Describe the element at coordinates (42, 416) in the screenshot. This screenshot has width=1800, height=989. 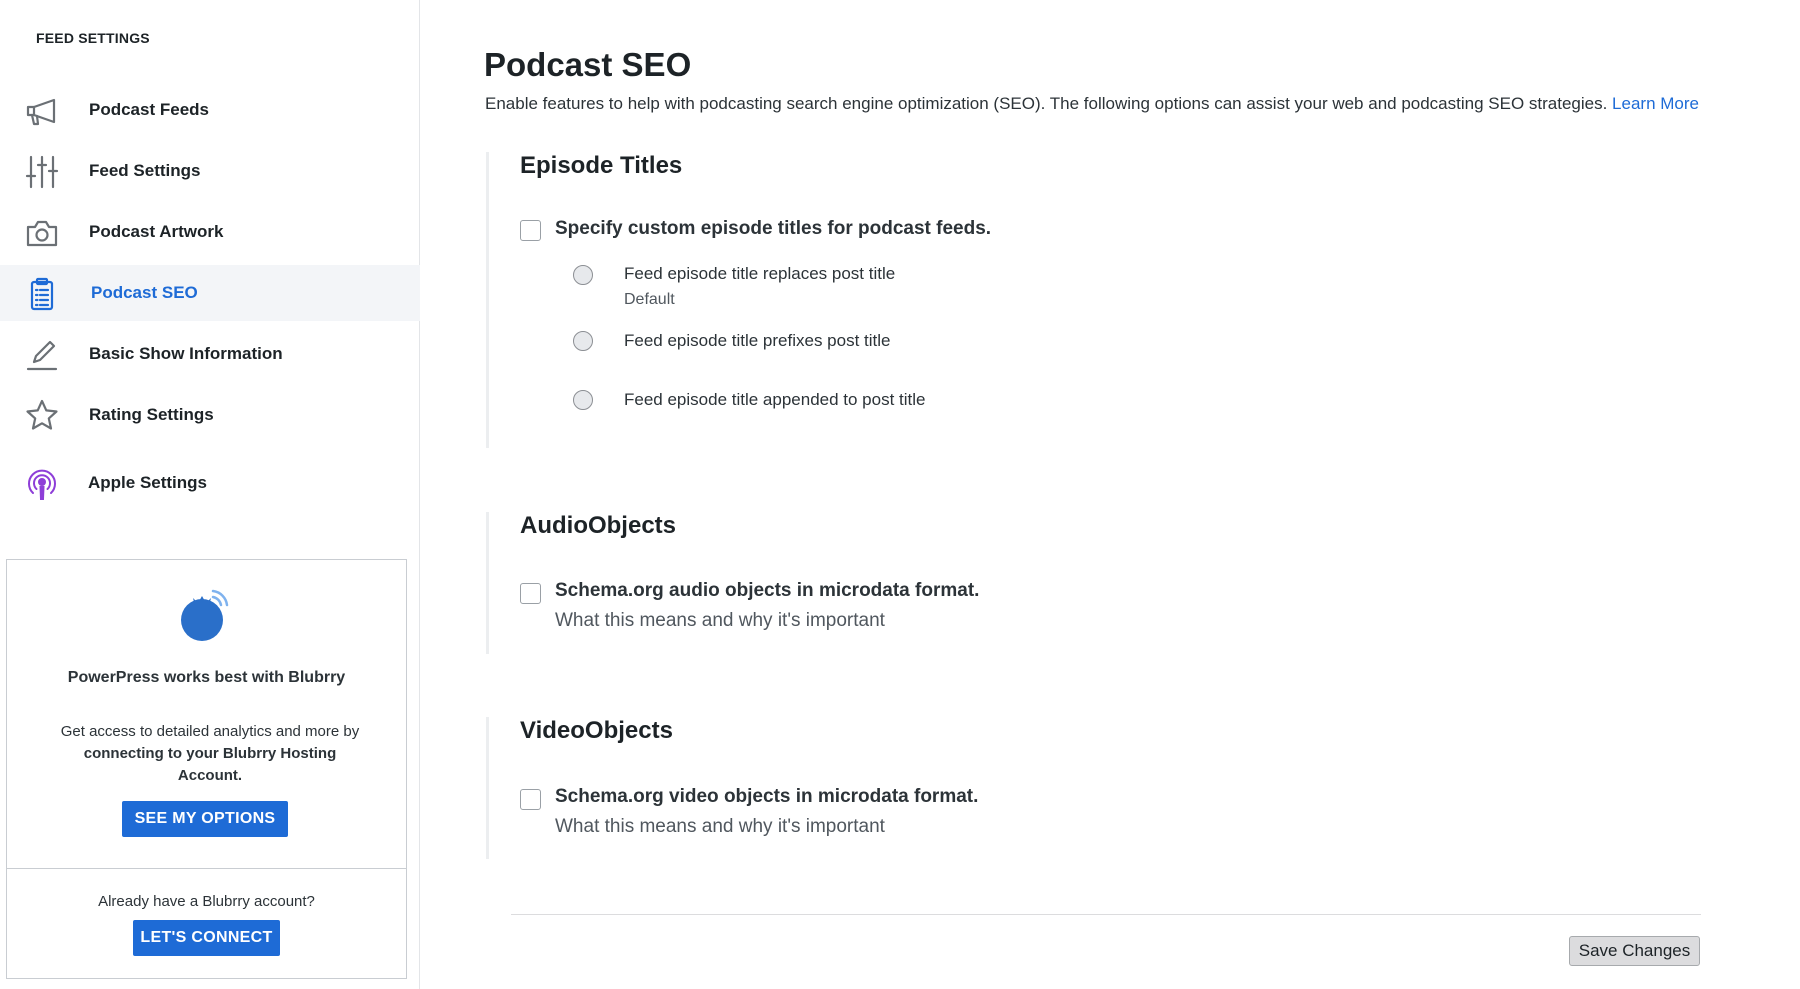
I see `star-icon` at that location.